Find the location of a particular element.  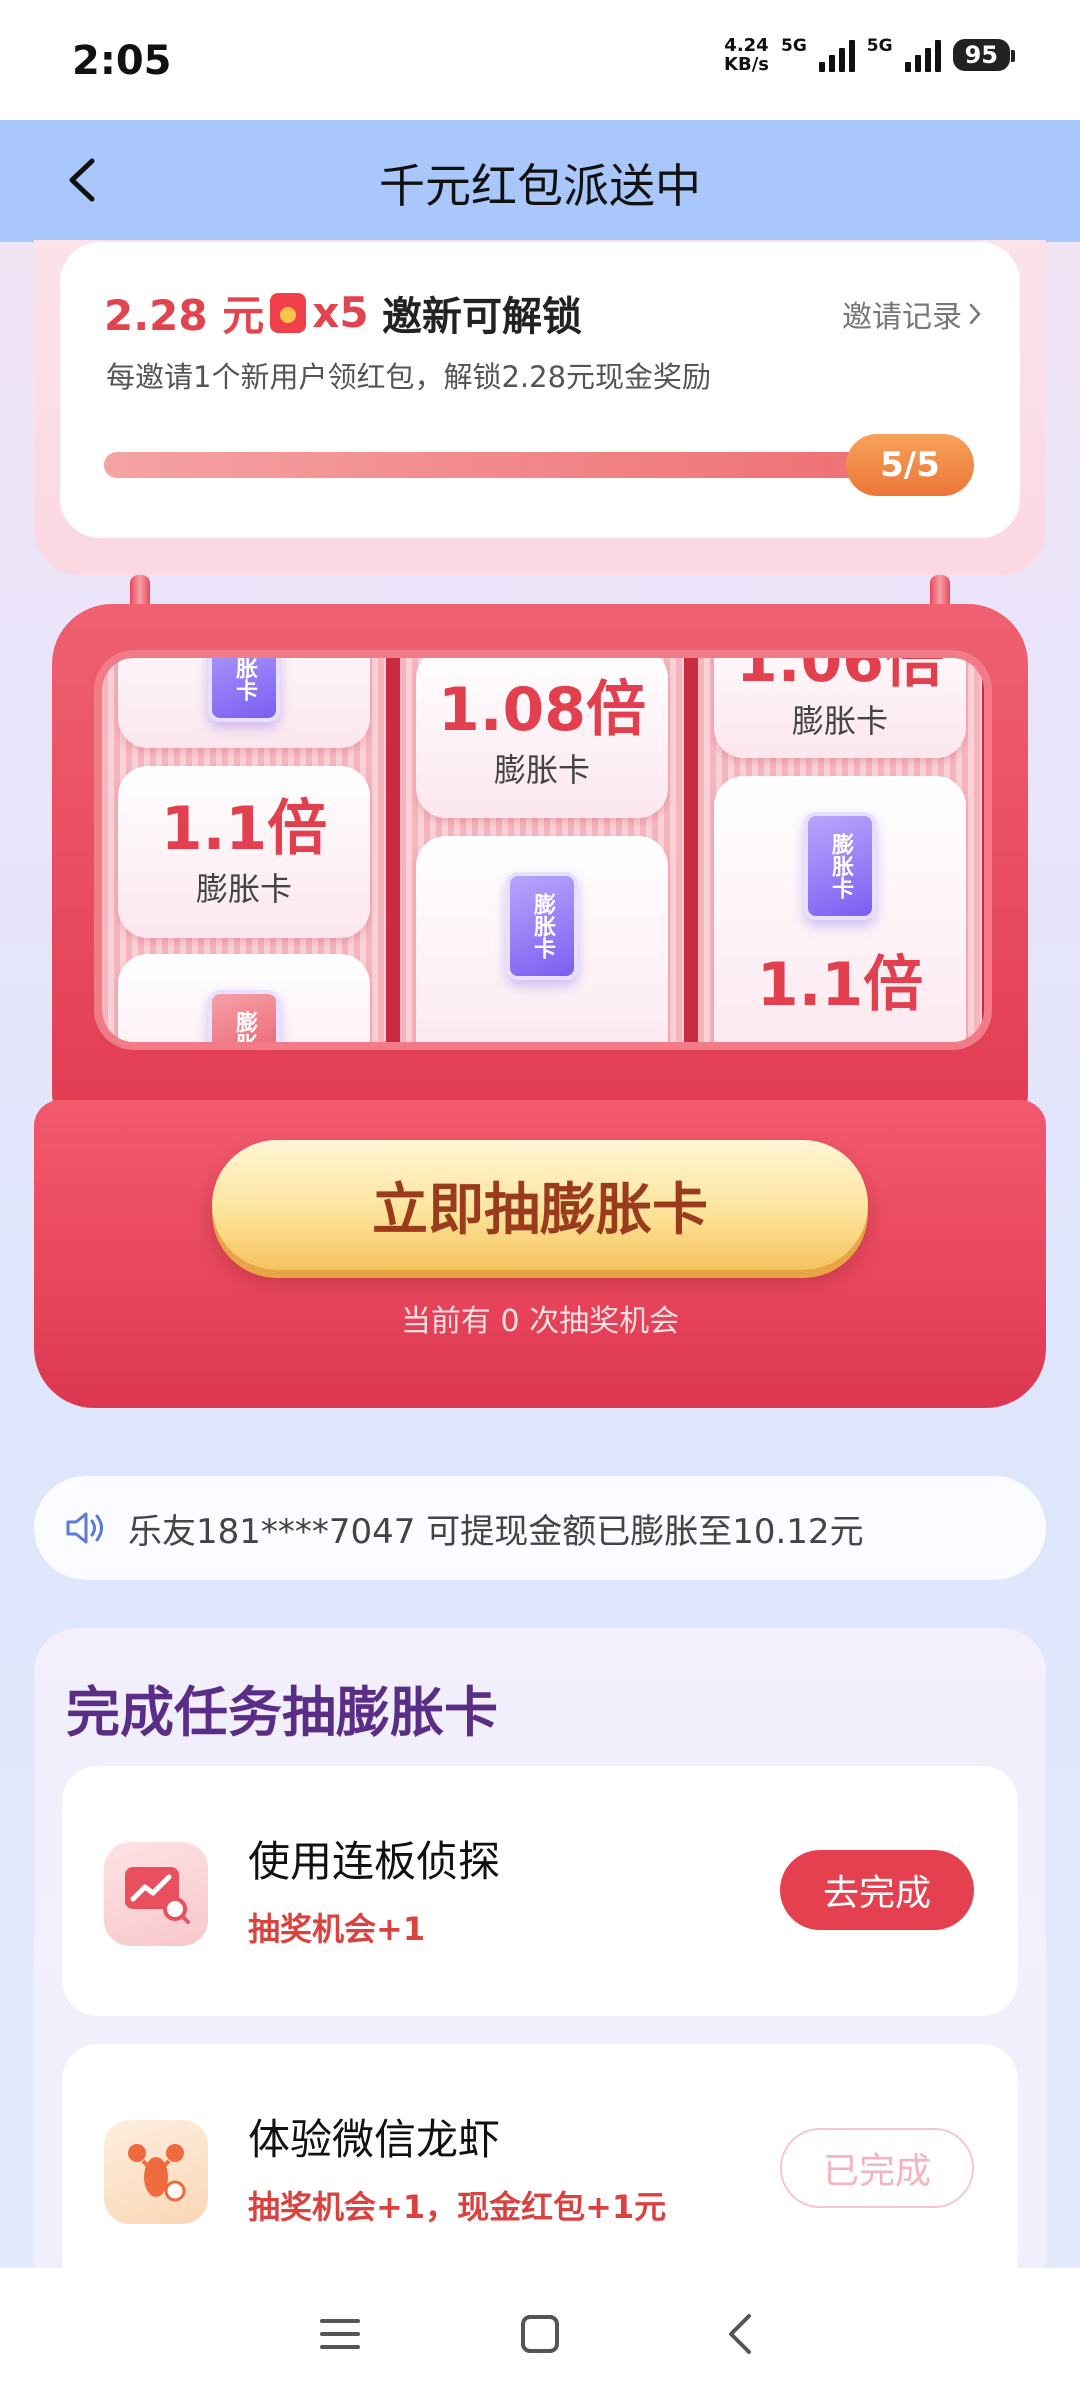

slot-reel-2: 1.08倍 膨胀卡 膨胀卡 is located at coordinates (542, 850).